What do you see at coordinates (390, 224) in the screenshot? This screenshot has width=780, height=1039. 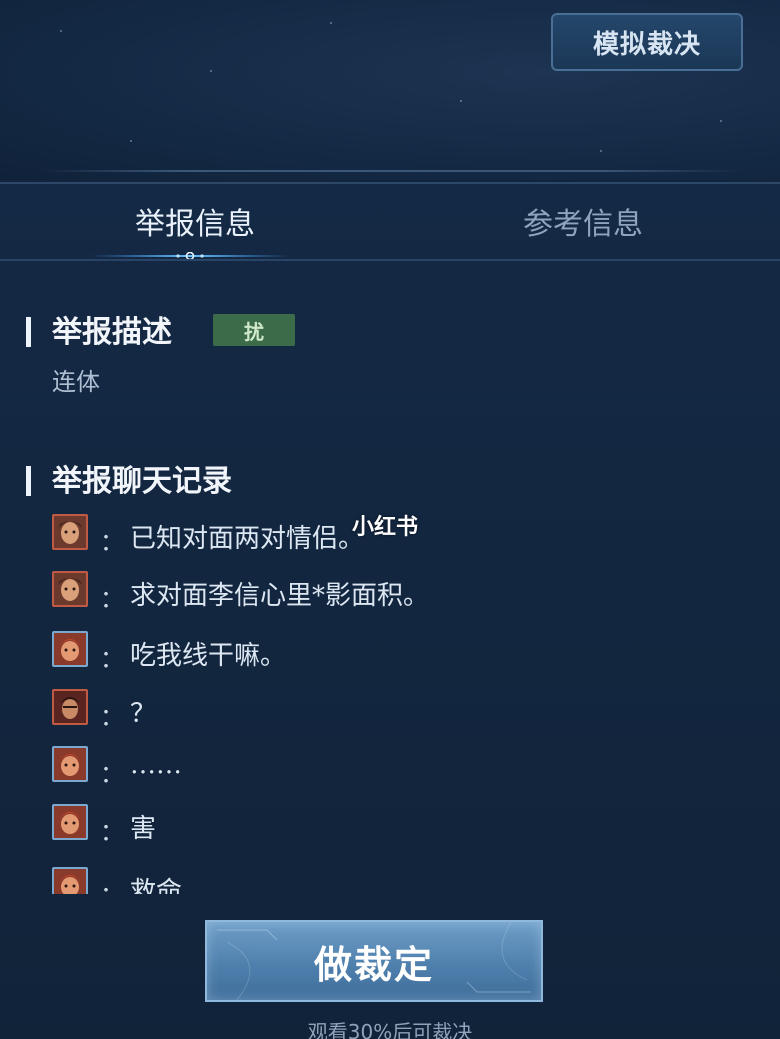 I see `tab-bar: 举报信息 参考信息` at bounding box center [390, 224].